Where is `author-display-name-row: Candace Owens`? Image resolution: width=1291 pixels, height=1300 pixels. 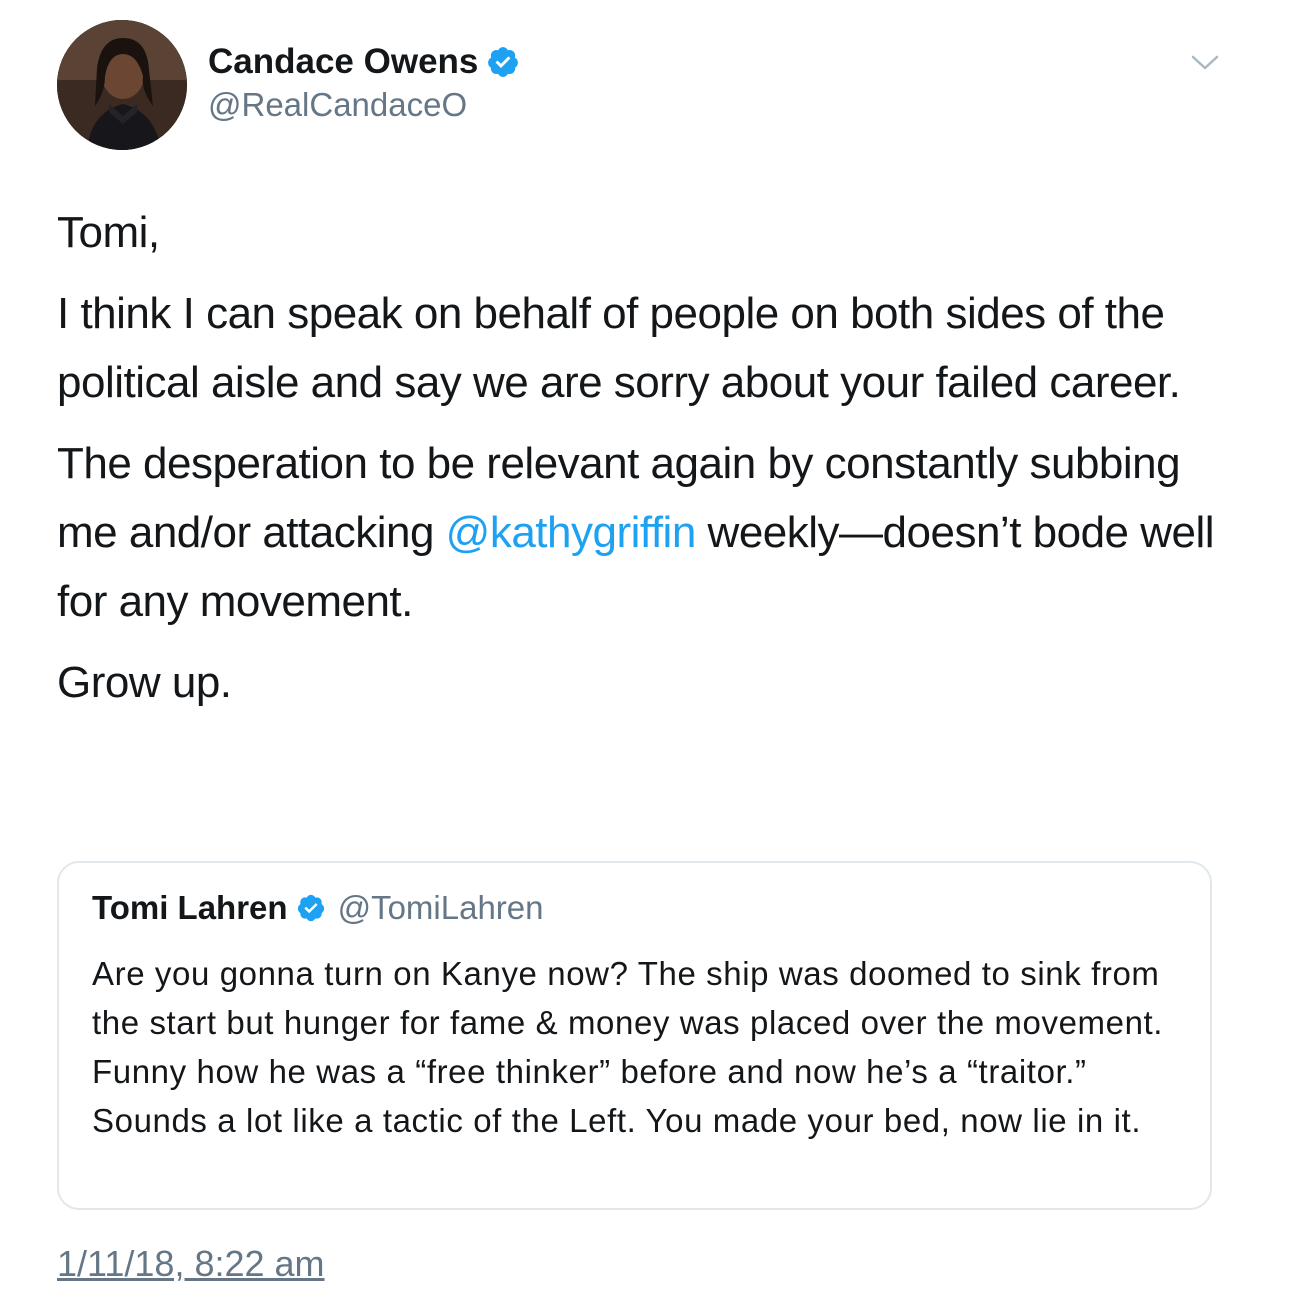 author-display-name-row: Candace Owens is located at coordinates (364, 62).